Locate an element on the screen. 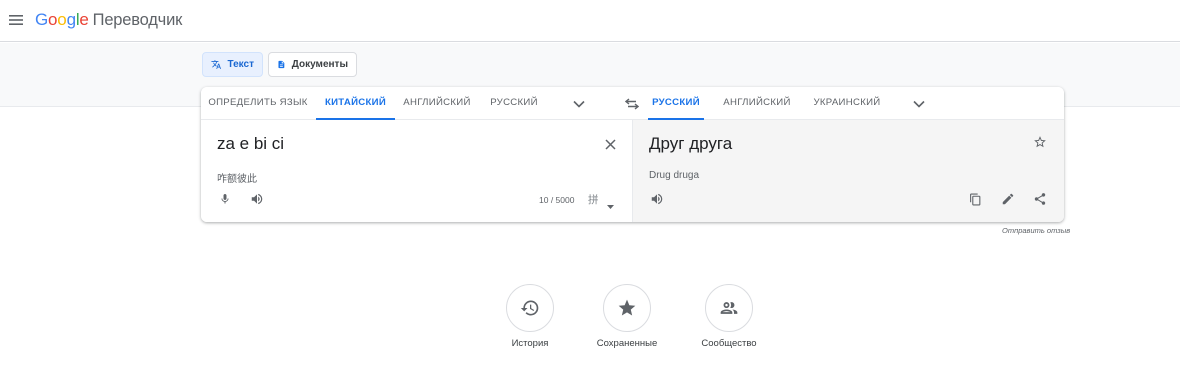  community-circle is located at coordinates (729, 308).